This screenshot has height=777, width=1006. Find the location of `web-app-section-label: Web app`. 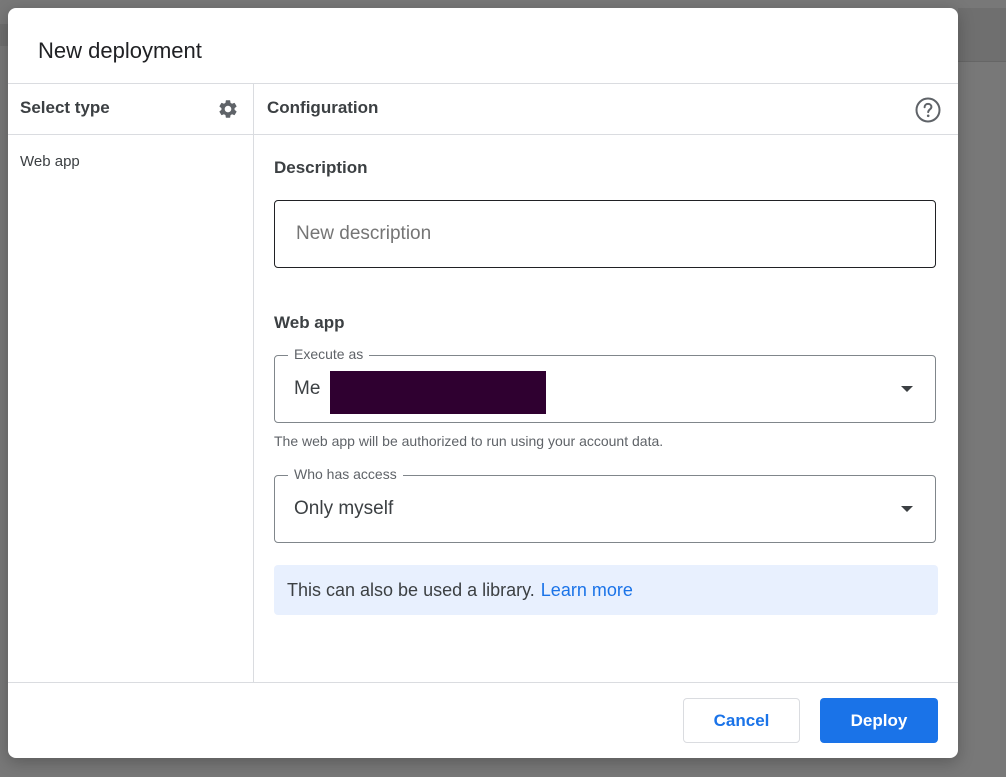

web-app-section-label: Web app is located at coordinates (309, 322).